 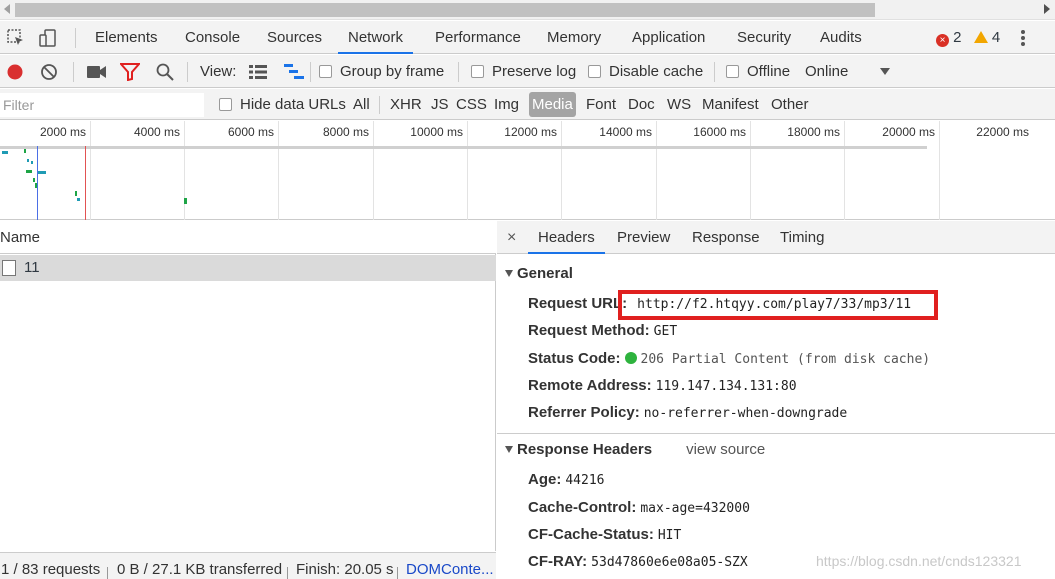 I want to click on cf-cache-status-value: HIT, so click(x=669, y=535).